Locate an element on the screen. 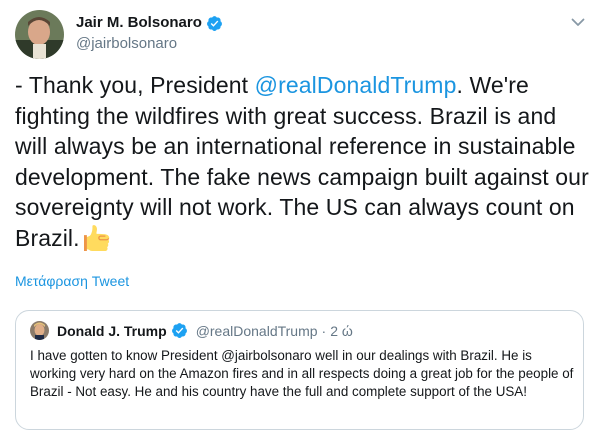 The image size is (599, 439). thumbs-up-icon is located at coordinates (96, 237).